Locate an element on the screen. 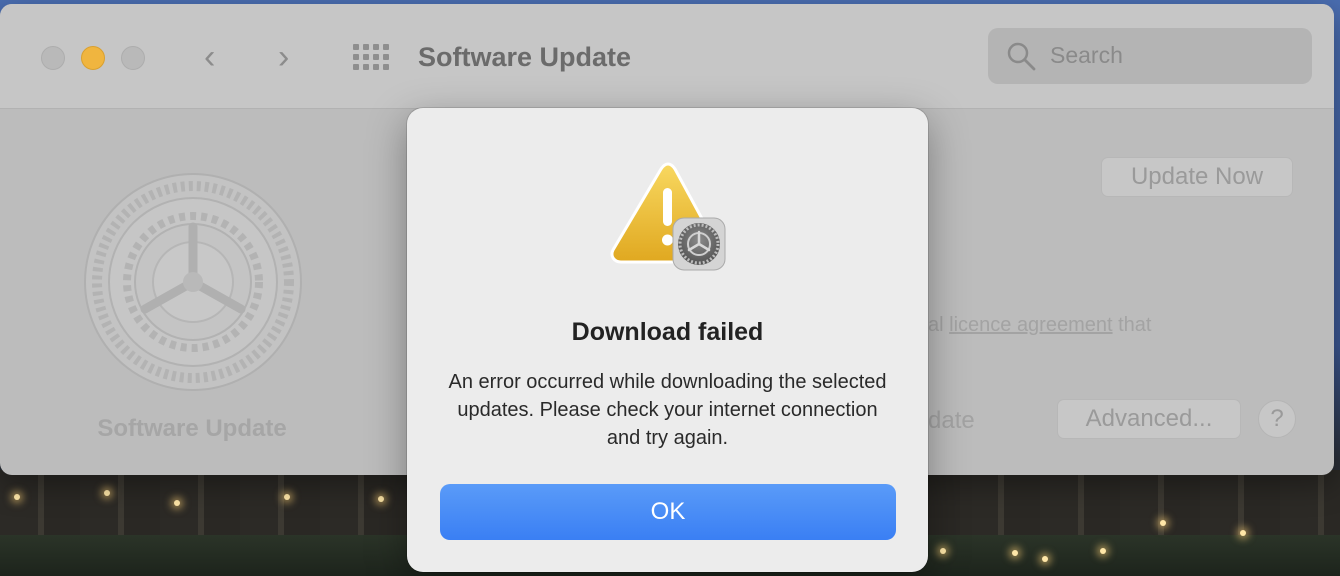 The width and height of the screenshot is (1340, 576). ok-button: OK is located at coordinates (668, 512).